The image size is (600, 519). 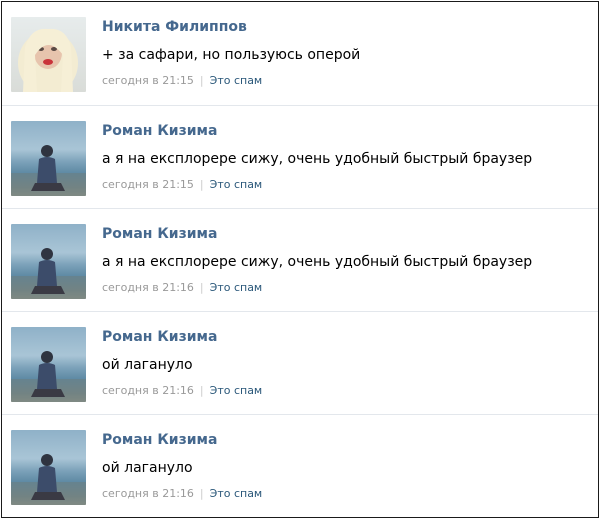 What do you see at coordinates (174, 27) in the screenshot?
I see `comment-author: Никита Филиппов` at bounding box center [174, 27].